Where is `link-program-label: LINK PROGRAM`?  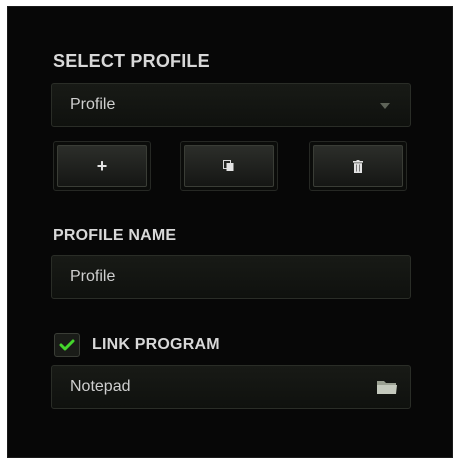 link-program-label: LINK PROGRAM is located at coordinates (156, 344).